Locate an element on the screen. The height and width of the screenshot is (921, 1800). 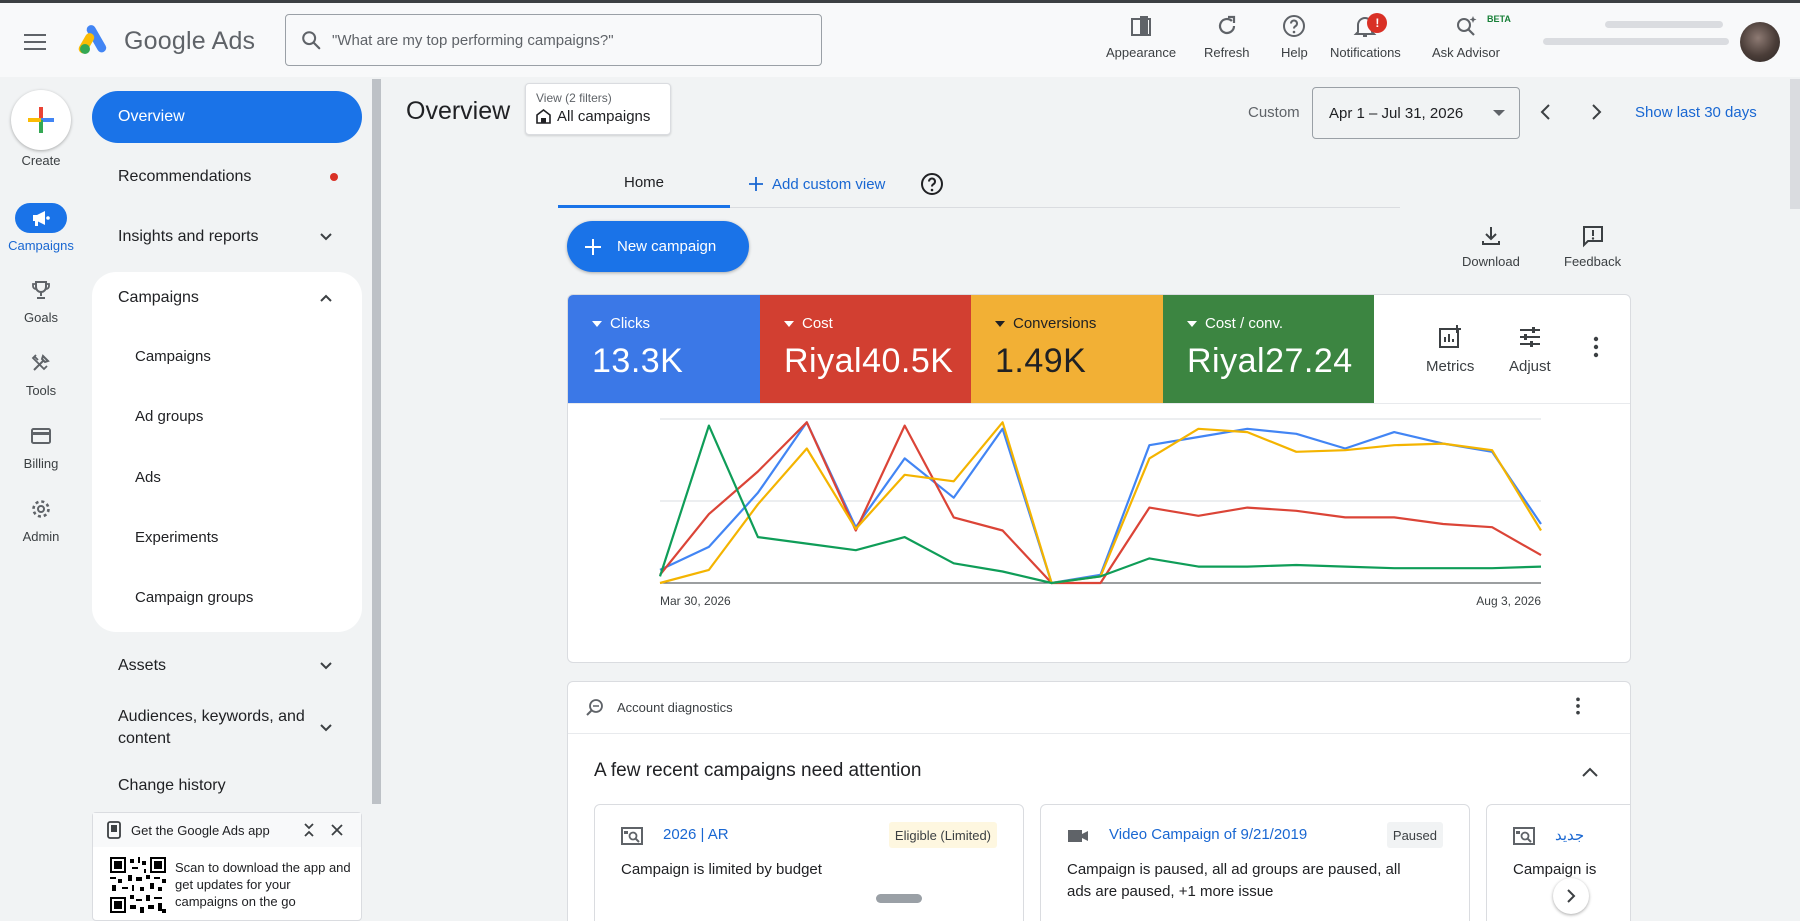
ask-advisor-button: BETA Ask Advisor is located at coordinates (1471, 41).